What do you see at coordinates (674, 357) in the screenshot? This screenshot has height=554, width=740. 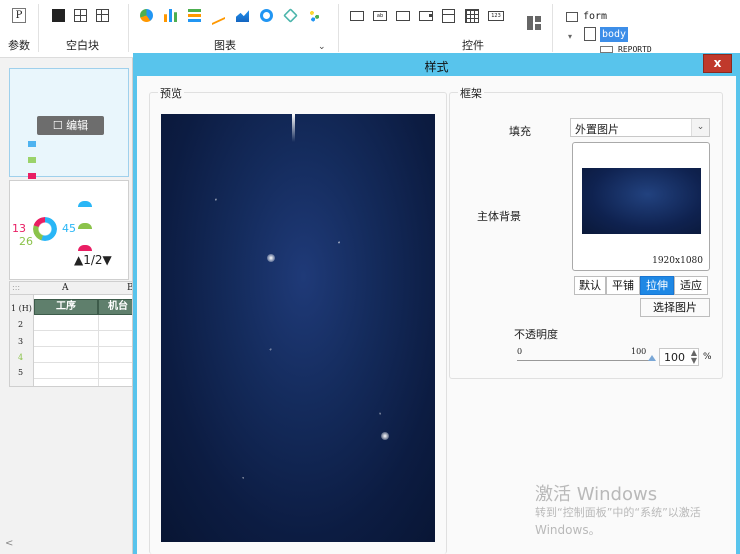 I see `opacity-value: 100` at bounding box center [674, 357].